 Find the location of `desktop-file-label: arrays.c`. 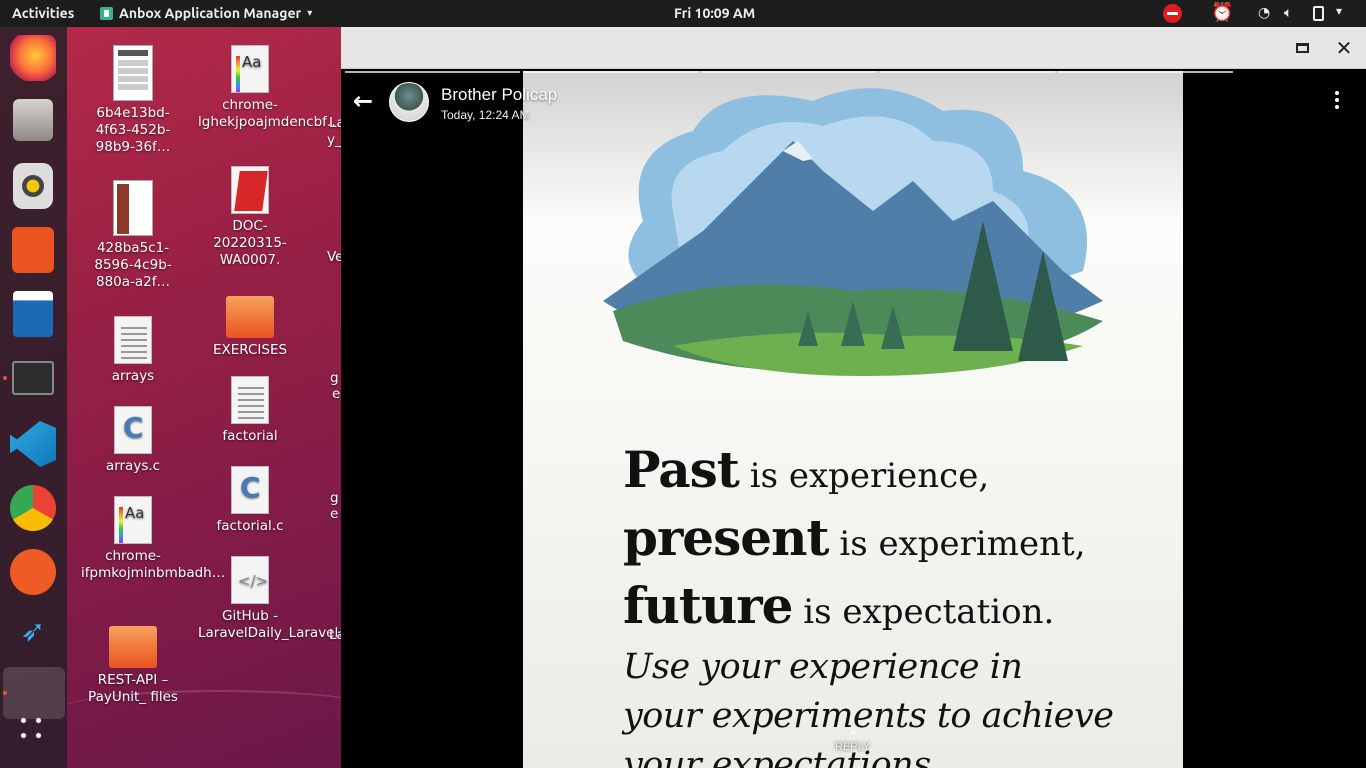

desktop-file-label: arrays.c is located at coordinates (133, 466).